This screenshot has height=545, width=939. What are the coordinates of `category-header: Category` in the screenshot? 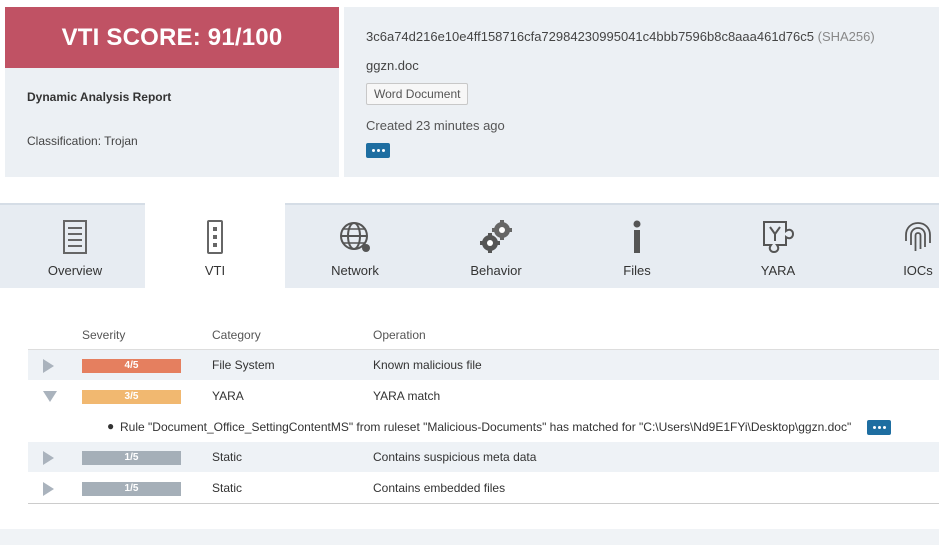 It's located at (236, 335).